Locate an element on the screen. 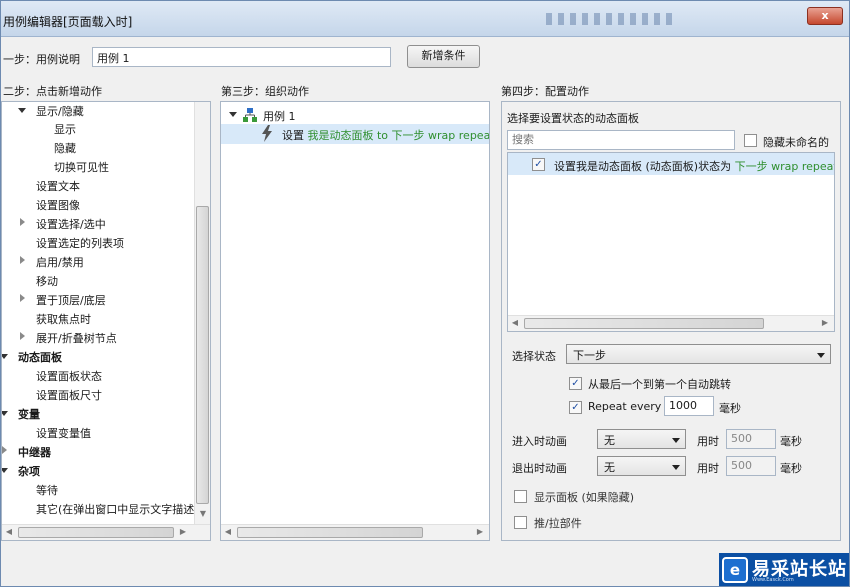 Image resolution: width=850 pixels, height=587 pixels. tree-item-set-image: 设置图像 is located at coordinates (58, 205).